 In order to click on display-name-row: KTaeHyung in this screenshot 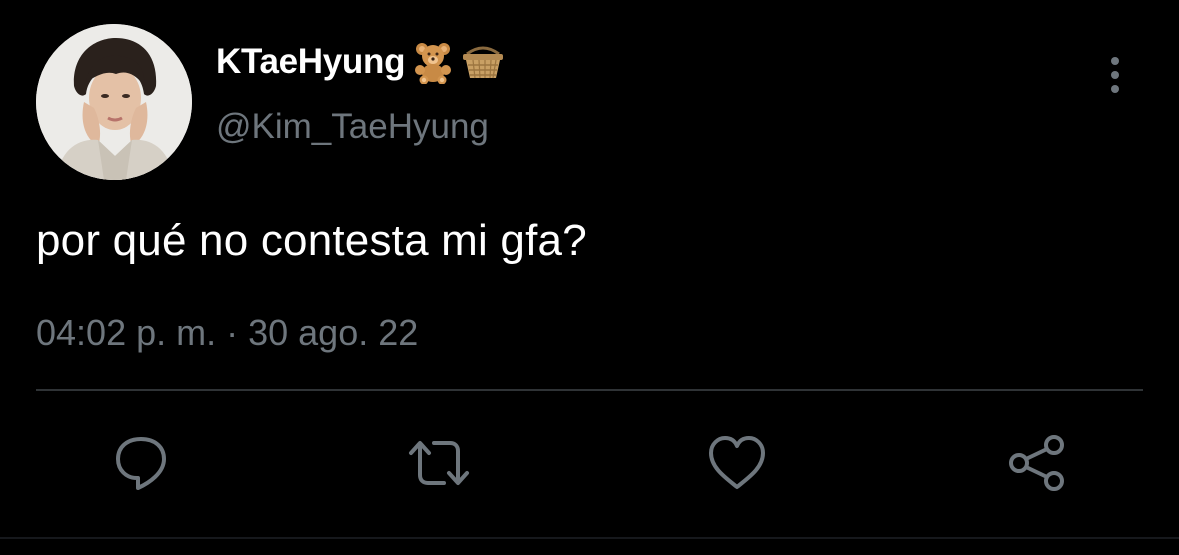, I will do `click(360, 62)`.